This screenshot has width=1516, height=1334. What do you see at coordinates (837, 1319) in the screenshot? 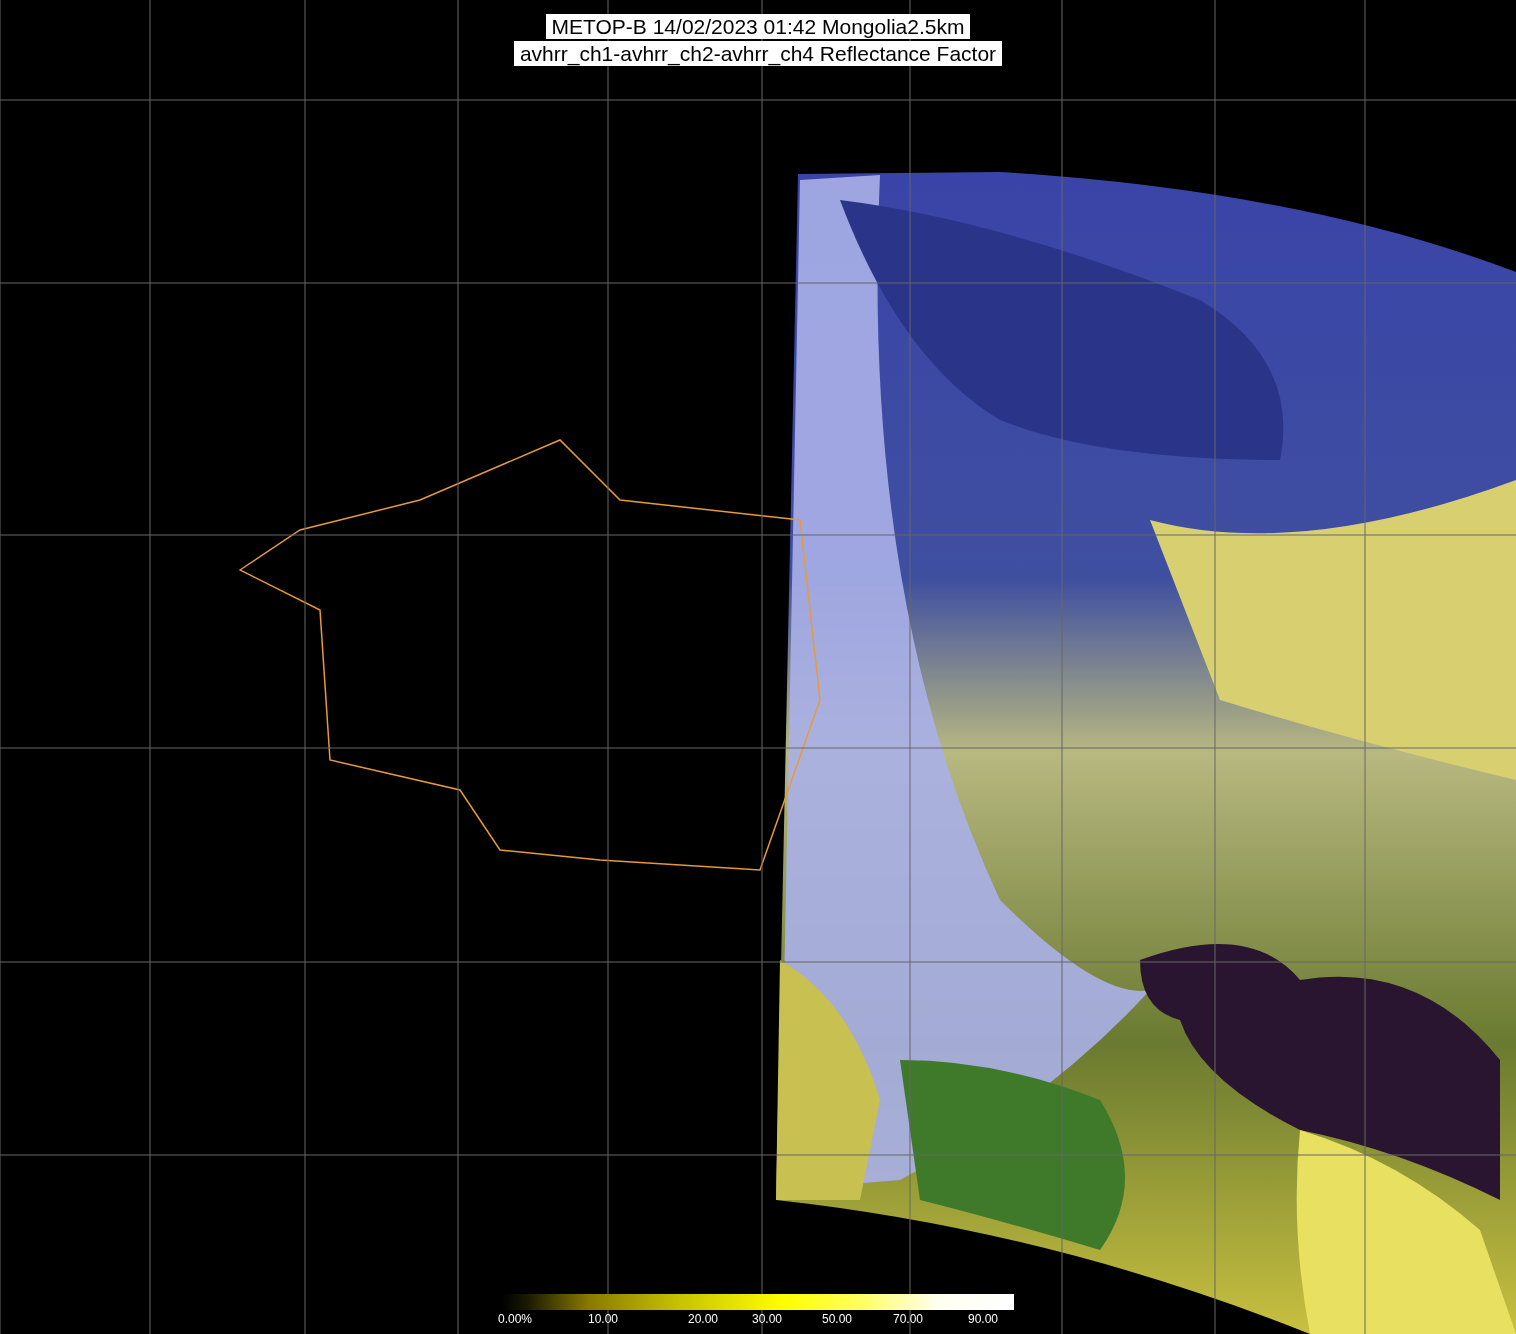
I see `scale-label: 50.00` at bounding box center [837, 1319].